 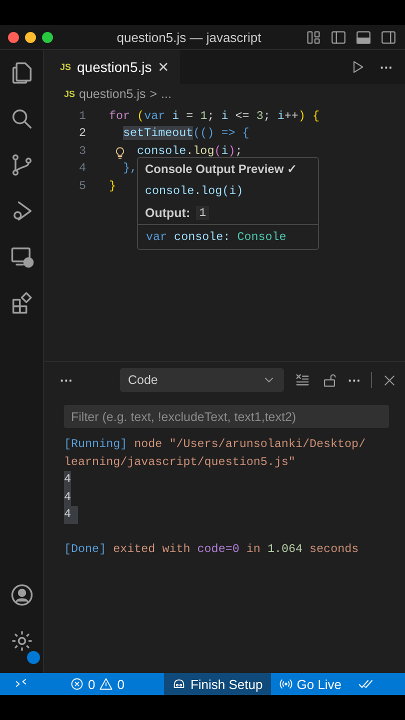 I want to click on finish-setup-button: Finish Setup, so click(x=217, y=684).